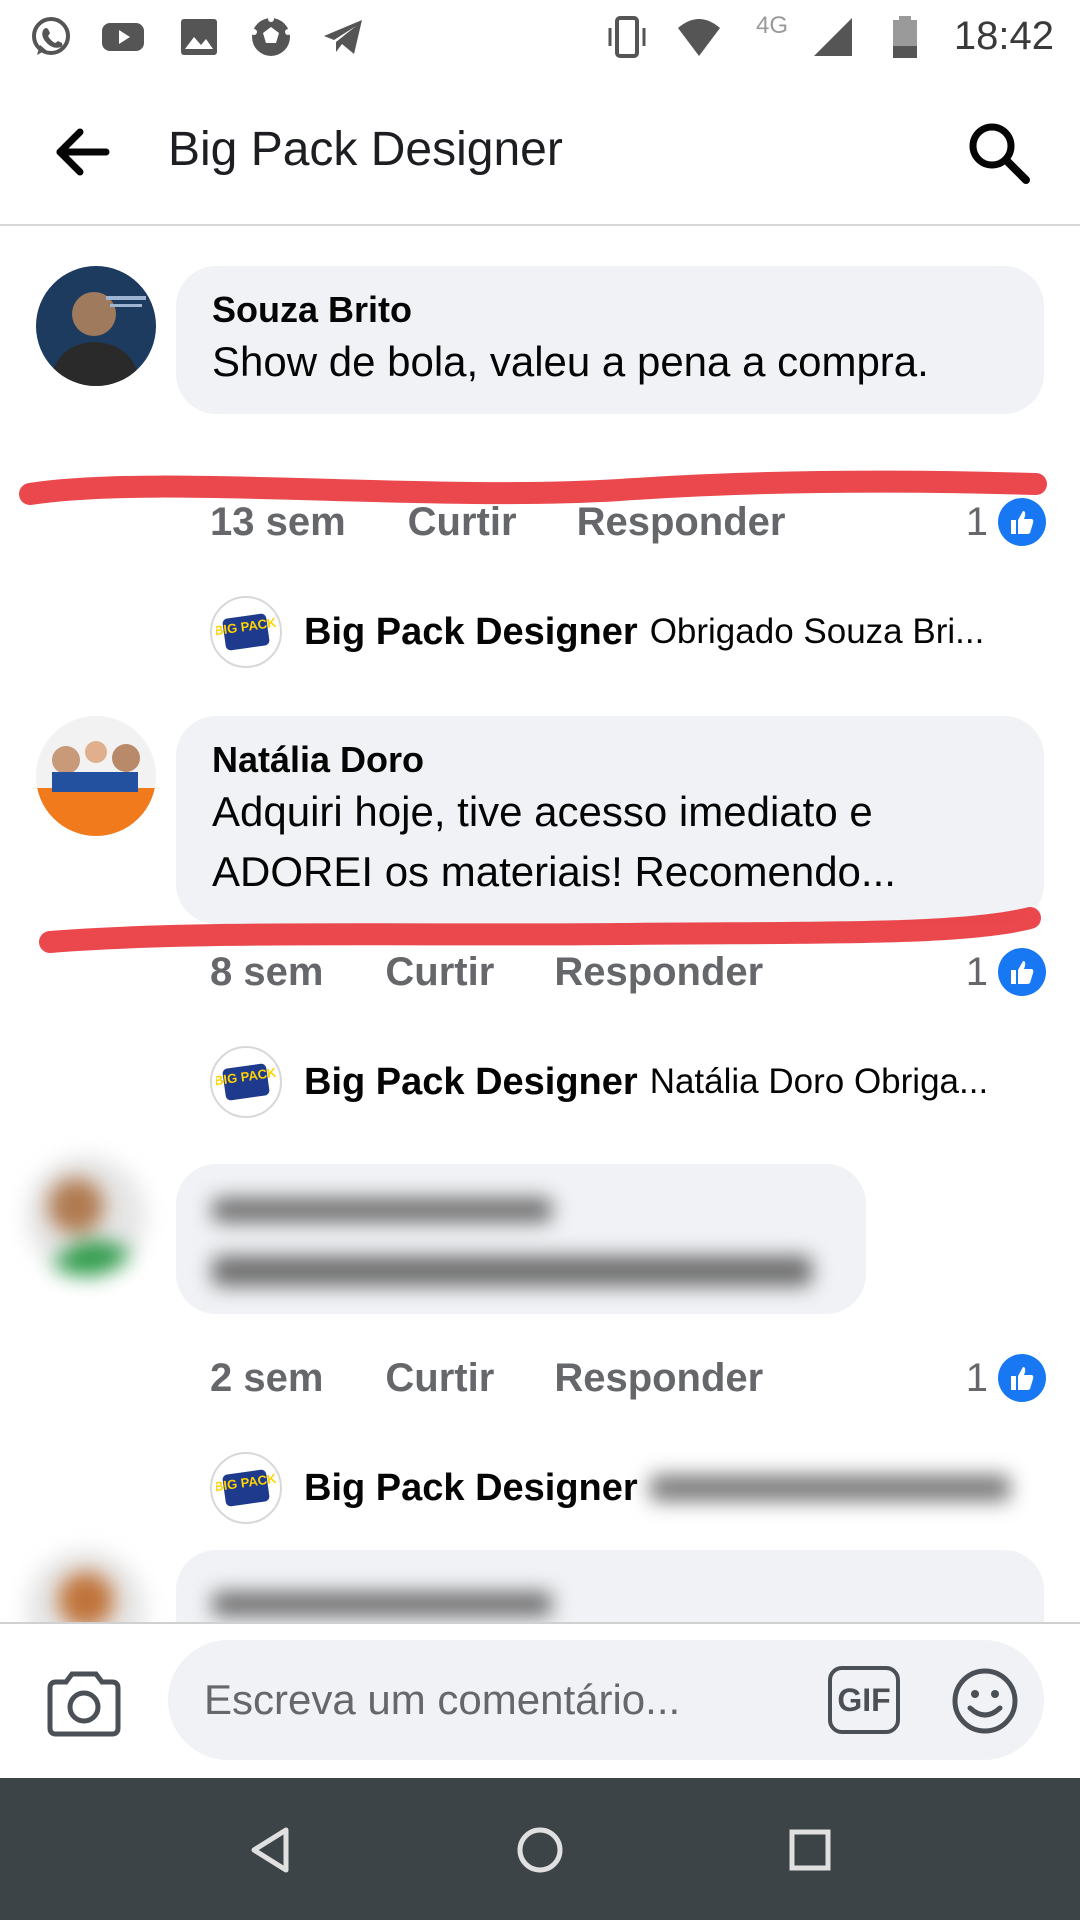  What do you see at coordinates (270, 1850) in the screenshot?
I see `back-triangle-icon` at bounding box center [270, 1850].